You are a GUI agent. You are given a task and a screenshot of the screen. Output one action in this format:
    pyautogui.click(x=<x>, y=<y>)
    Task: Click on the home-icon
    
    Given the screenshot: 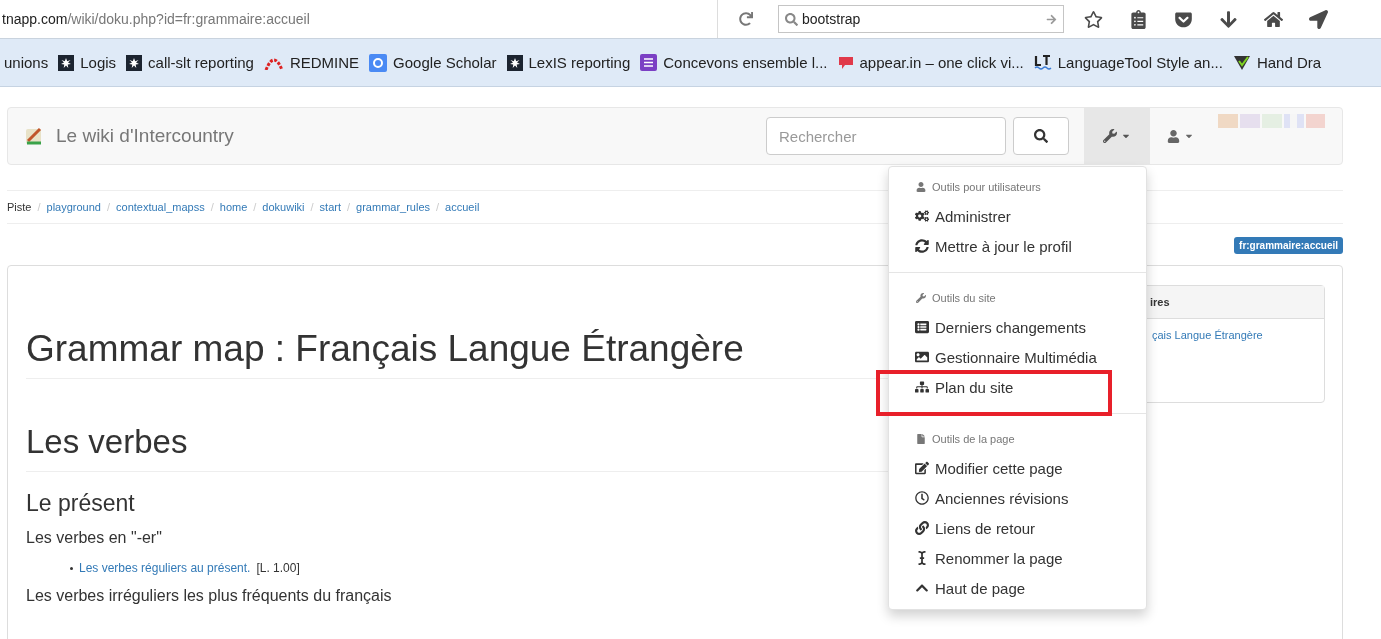 What is the action you would take?
    pyautogui.click(x=1273, y=19)
    